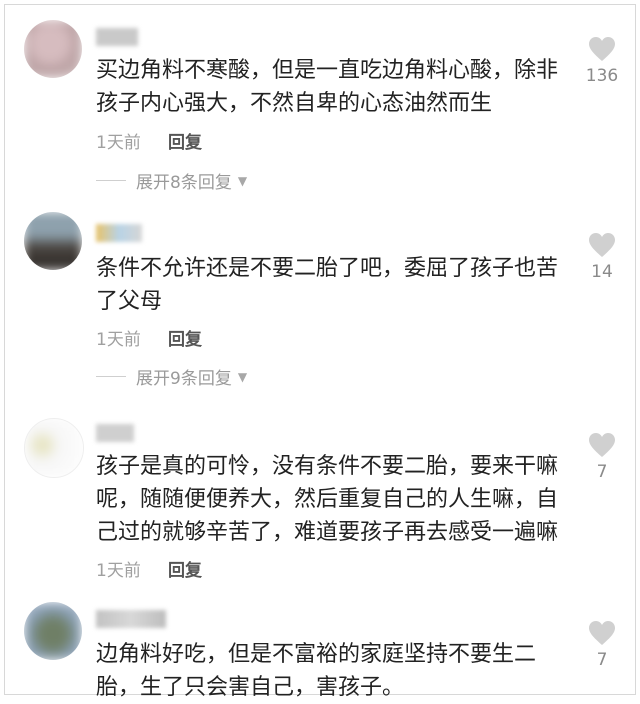 The width and height of the screenshot is (640, 704). Describe the element at coordinates (184, 183) in the screenshot. I see `expand-replies-label: 展开8条回复` at that location.